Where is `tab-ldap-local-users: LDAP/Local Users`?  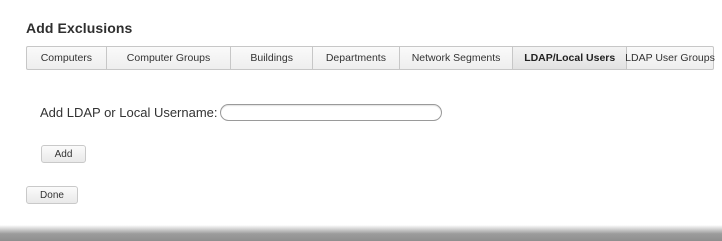 tab-ldap-local-users: LDAP/Local Users is located at coordinates (570, 58).